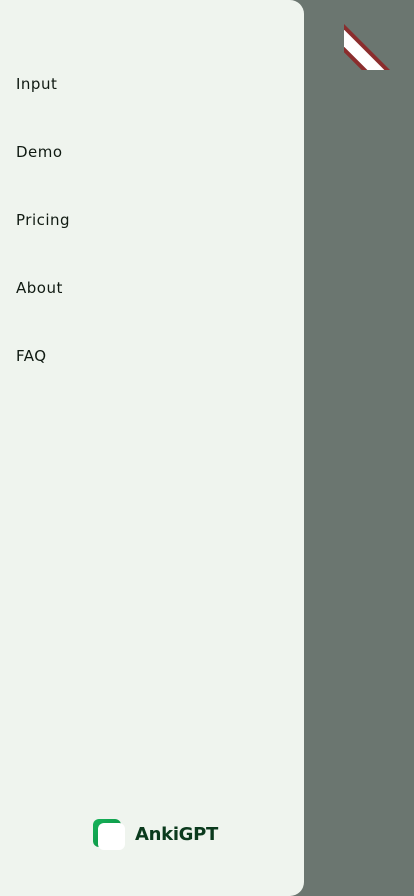  Describe the element at coordinates (39, 152) in the screenshot. I see `nav-item-label: Demo` at that location.